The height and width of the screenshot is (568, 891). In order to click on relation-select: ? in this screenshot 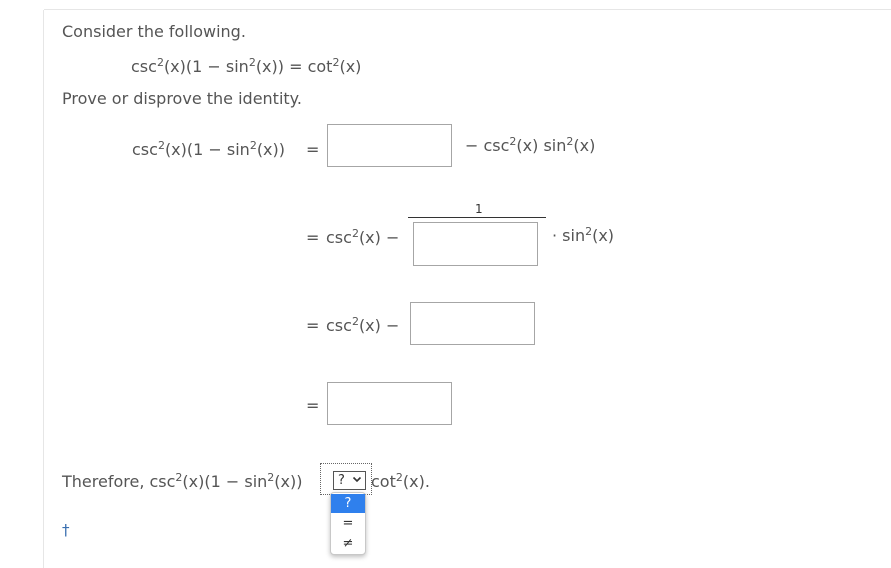, I will do `click(349, 480)`.